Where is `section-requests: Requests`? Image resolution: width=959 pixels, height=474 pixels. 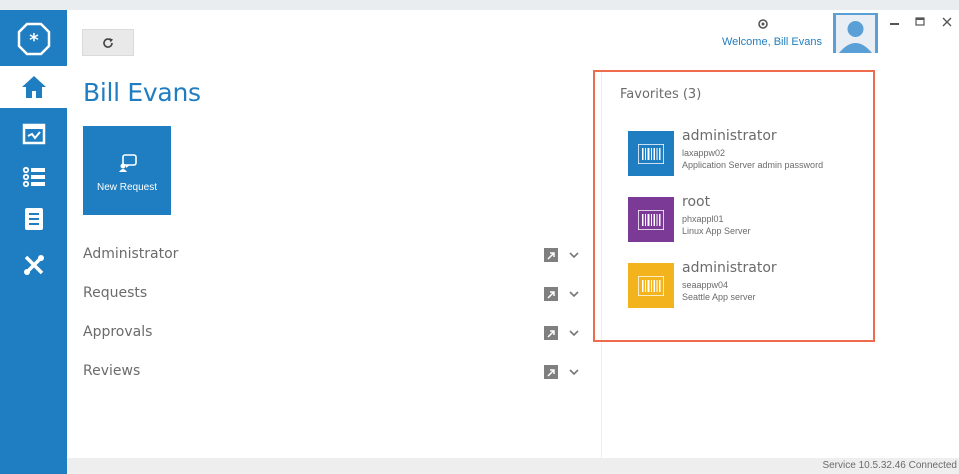 section-requests: Requests is located at coordinates (333, 296).